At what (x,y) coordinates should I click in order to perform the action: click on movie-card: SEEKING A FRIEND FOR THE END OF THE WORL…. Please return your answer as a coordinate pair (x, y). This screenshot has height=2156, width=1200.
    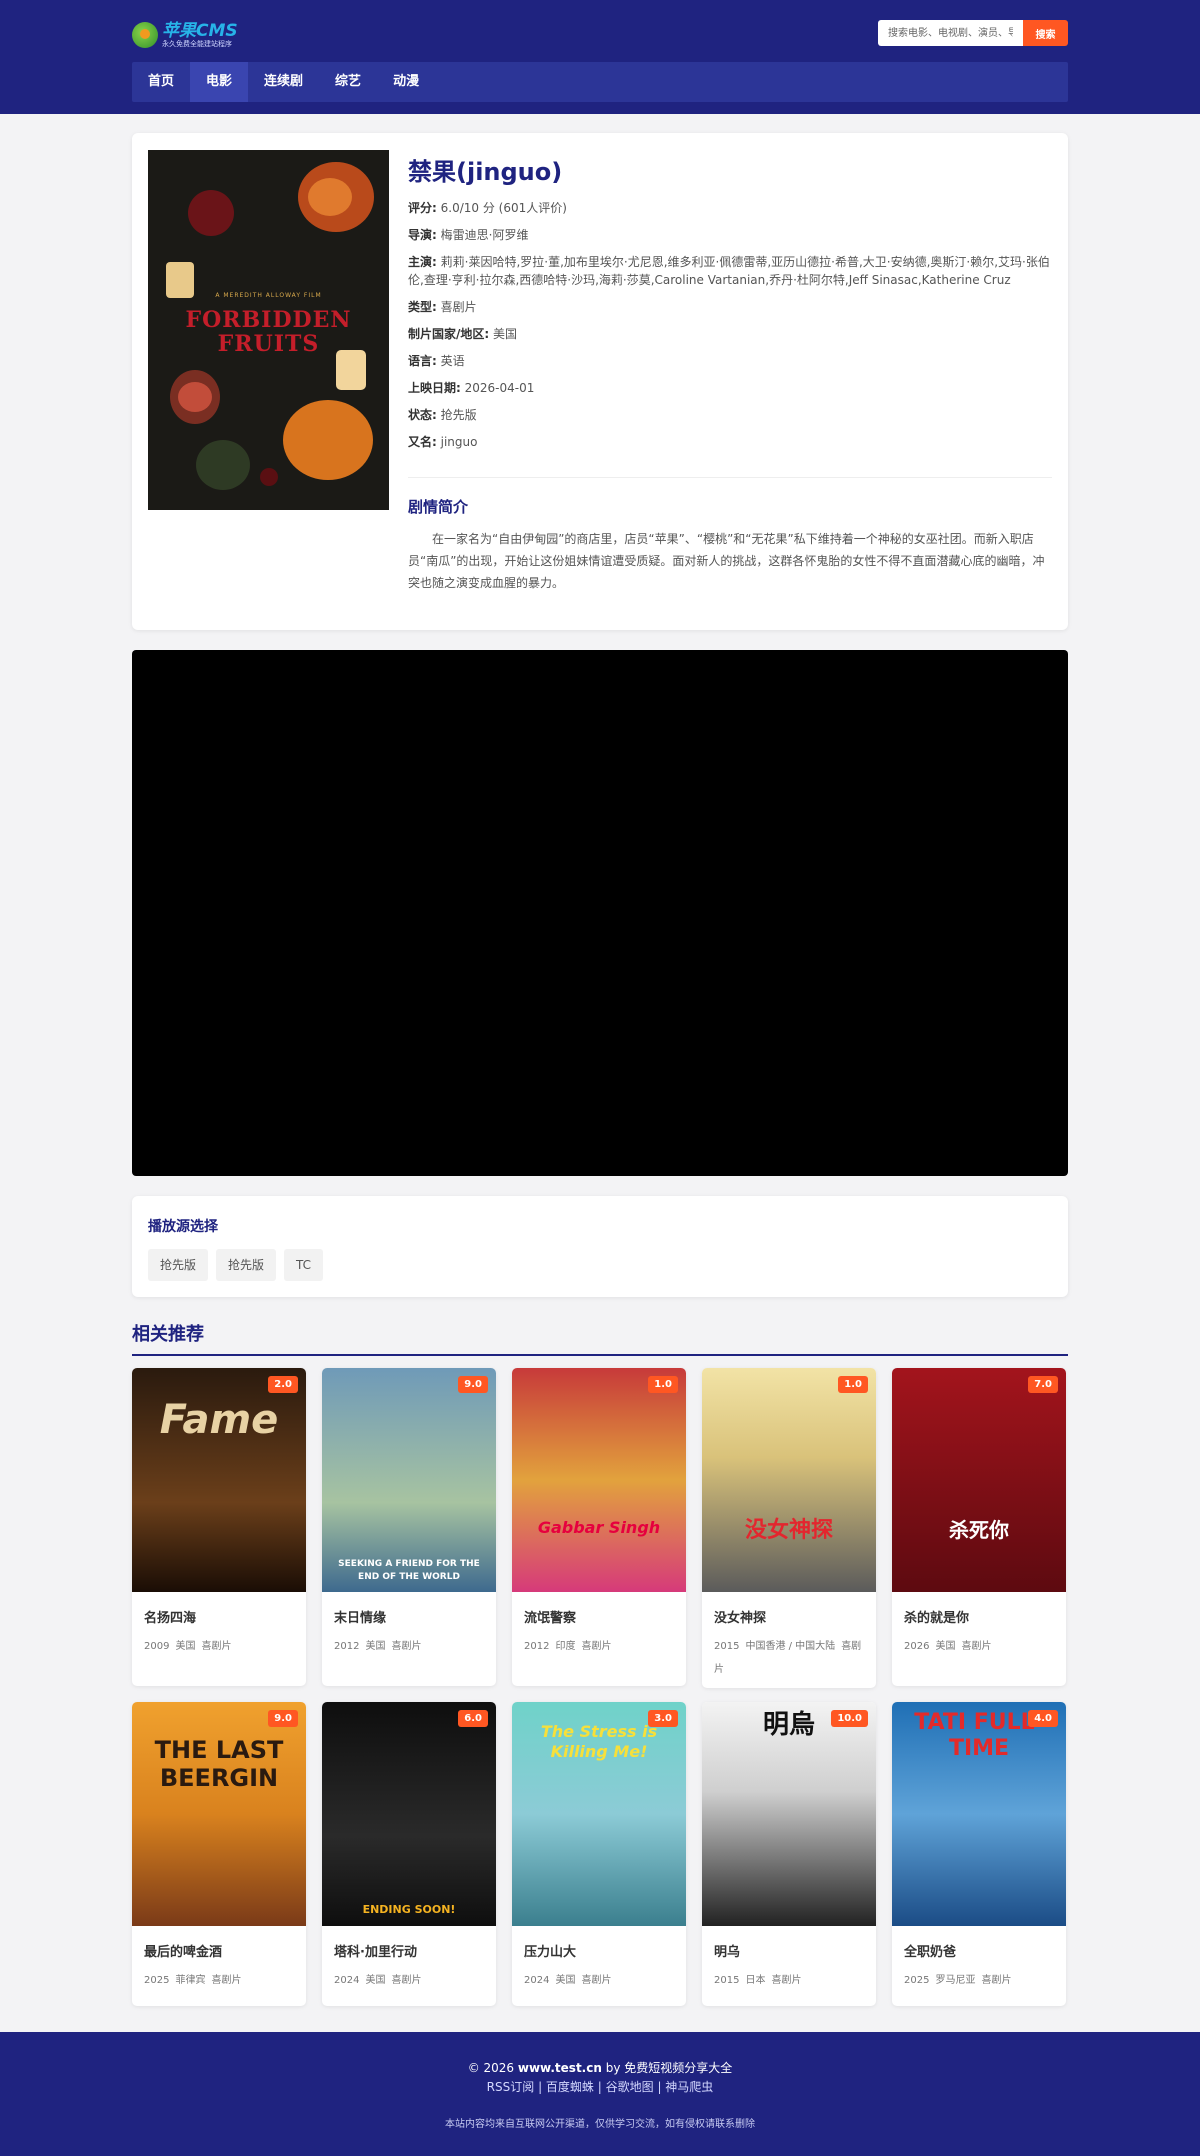
    Looking at the image, I should click on (409, 1527).